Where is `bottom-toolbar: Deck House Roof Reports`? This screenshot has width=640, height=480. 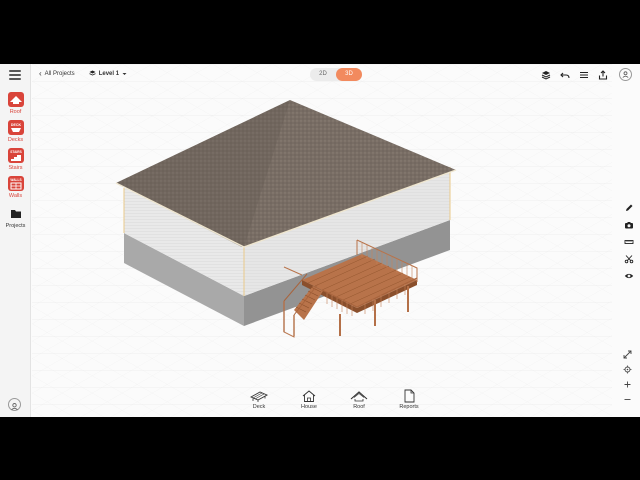 bottom-toolbar: Deck House Roof Reports is located at coordinates (334, 399).